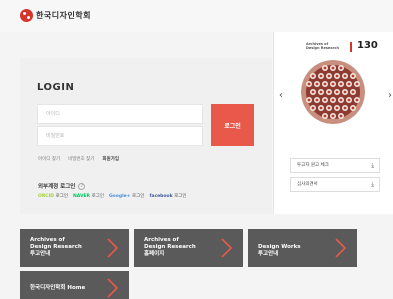 This screenshot has width=393, height=299. I want to click on facebook-login: facebook 로그인, so click(167, 196).